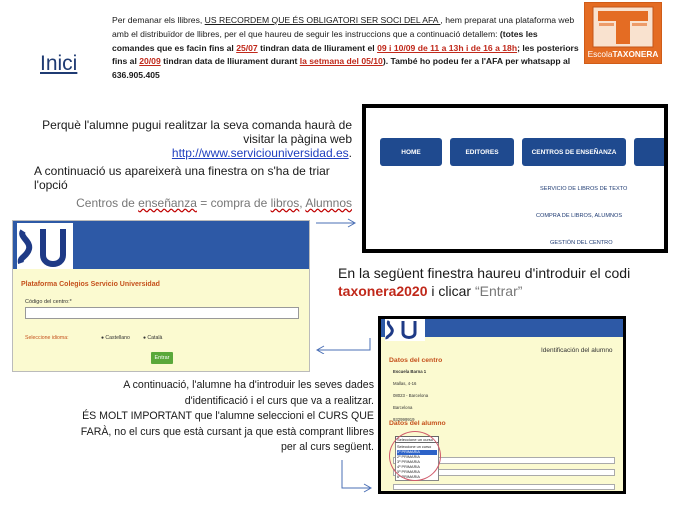  I want to click on menu-nav: HOME EDITORES CENTROS DE ENSEÑANZA, so click(515, 152).